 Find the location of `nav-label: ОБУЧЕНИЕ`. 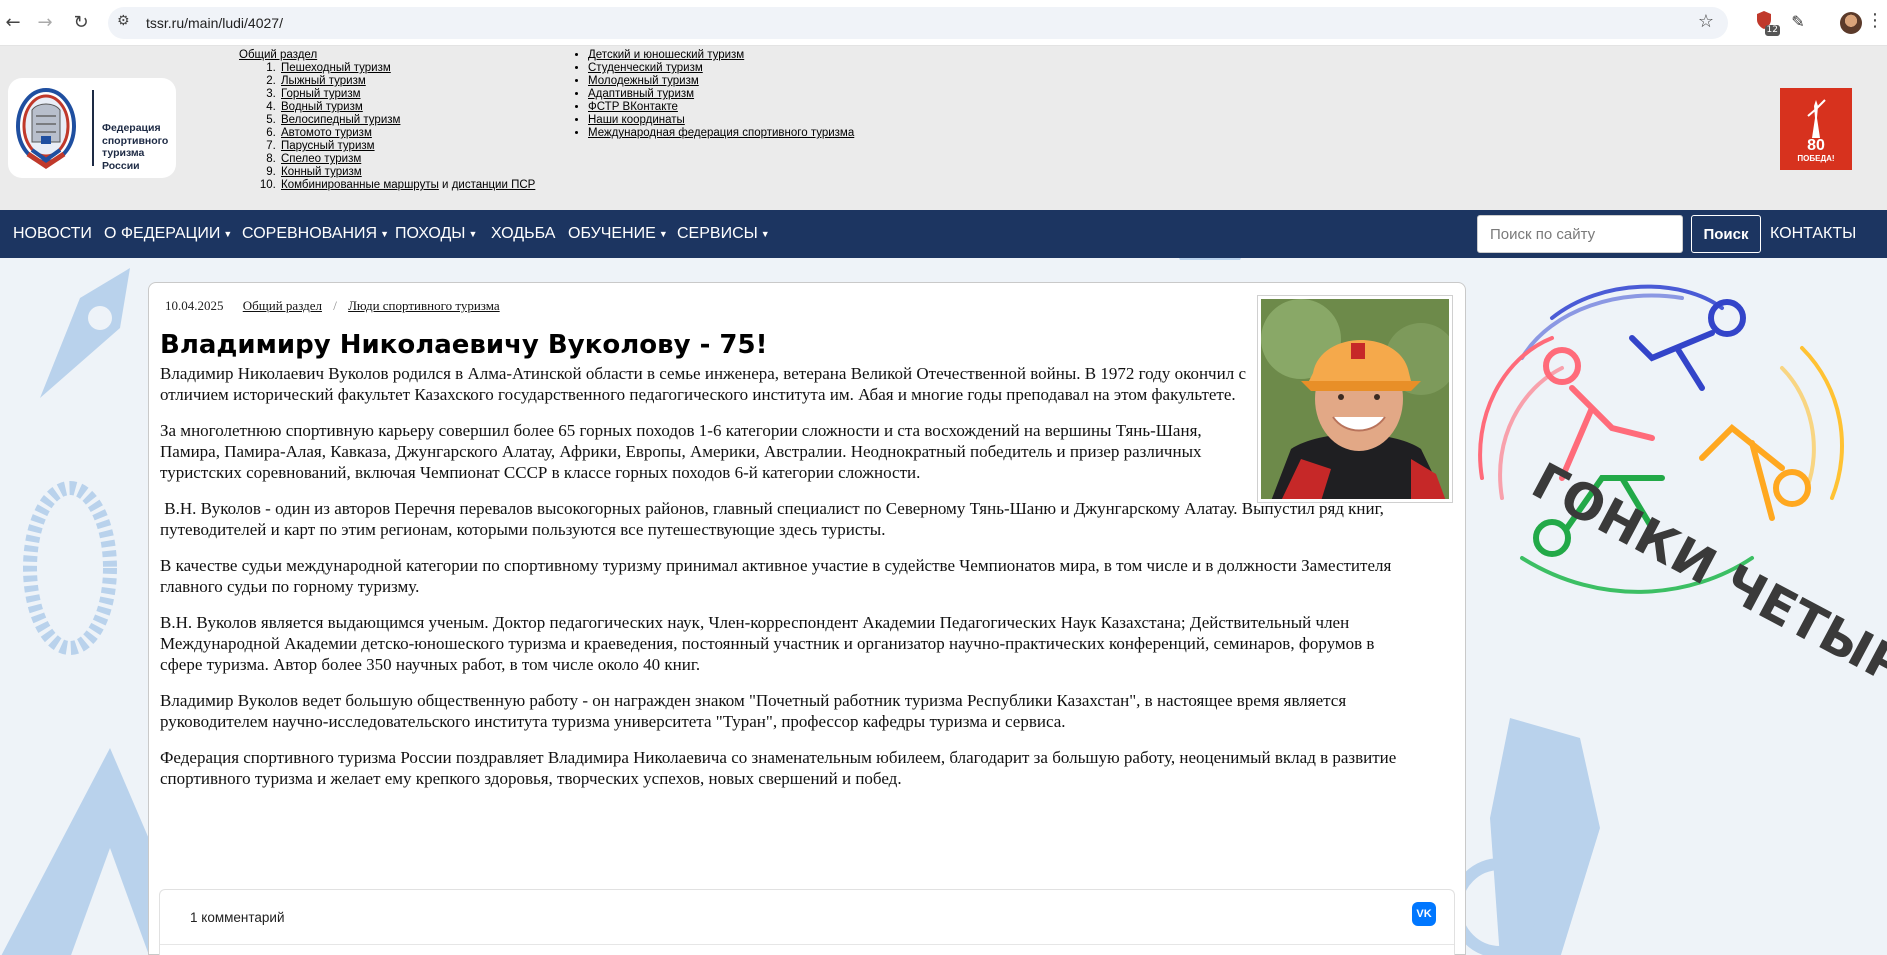

nav-label: ОБУЧЕНИЕ is located at coordinates (612, 234).